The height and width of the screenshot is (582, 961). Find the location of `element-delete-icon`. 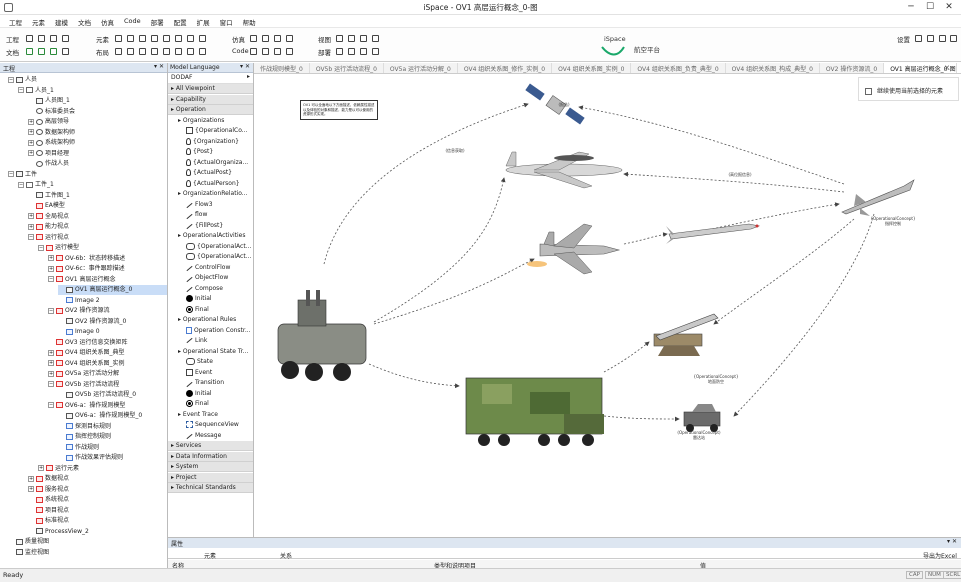

element-delete-icon is located at coordinates (190, 38).